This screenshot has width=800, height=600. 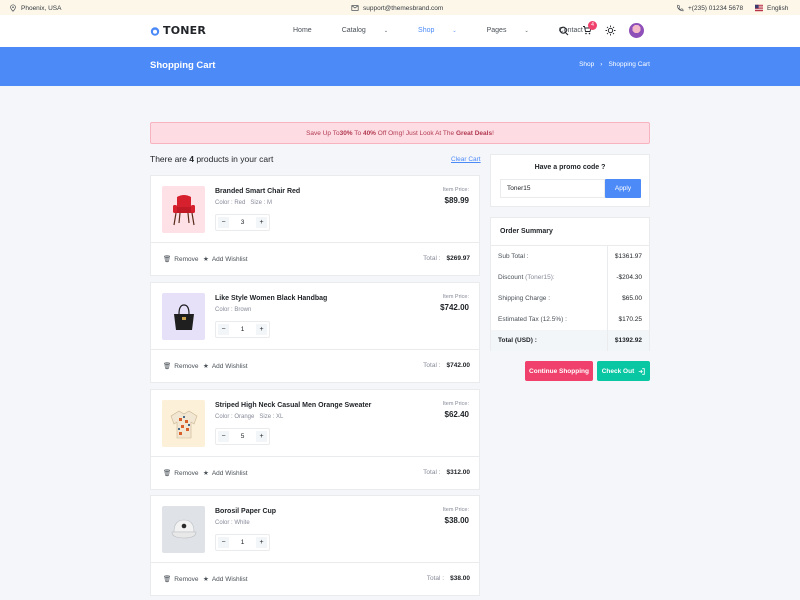 What do you see at coordinates (245, 511) in the screenshot?
I see `product-name: Borosil Paper Cup` at bounding box center [245, 511].